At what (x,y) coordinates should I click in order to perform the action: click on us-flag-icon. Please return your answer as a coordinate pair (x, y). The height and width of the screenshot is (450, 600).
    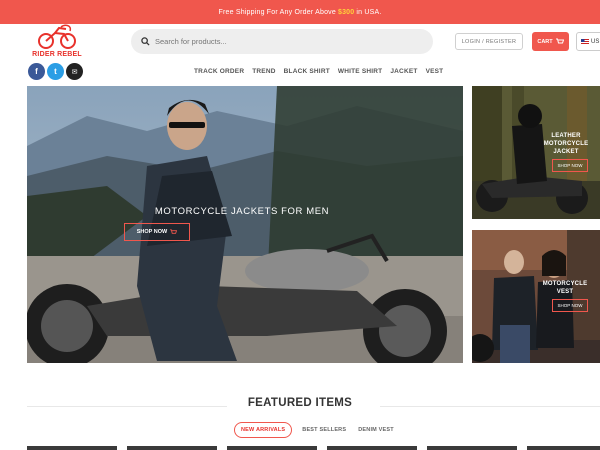
    Looking at the image, I should click on (585, 41).